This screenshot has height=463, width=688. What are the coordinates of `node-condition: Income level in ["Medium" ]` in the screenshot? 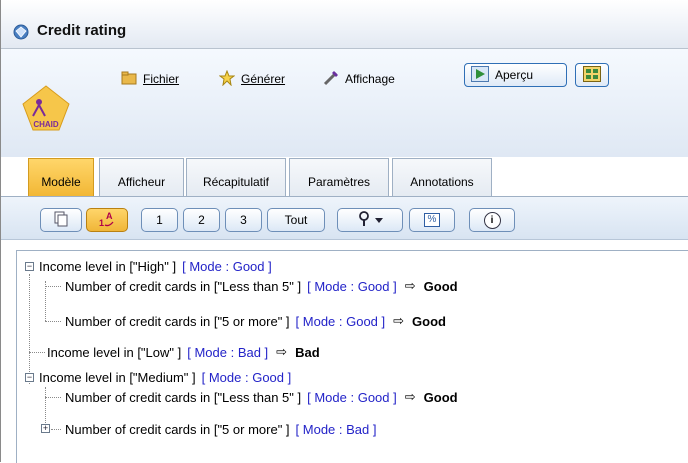 It's located at (117, 377).